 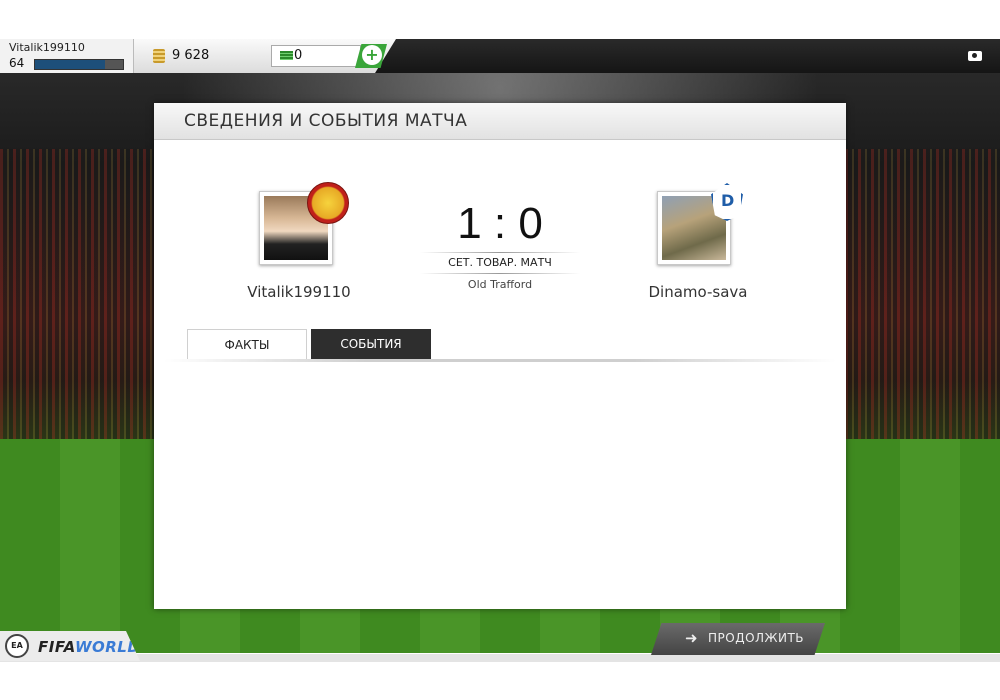 What do you see at coordinates (500, 121) in the screenshot?
I see `dialog-header: СВЕДЕНИЯ И СОБЫТИЯ МАТЧА` at bounding box center [500, 121].